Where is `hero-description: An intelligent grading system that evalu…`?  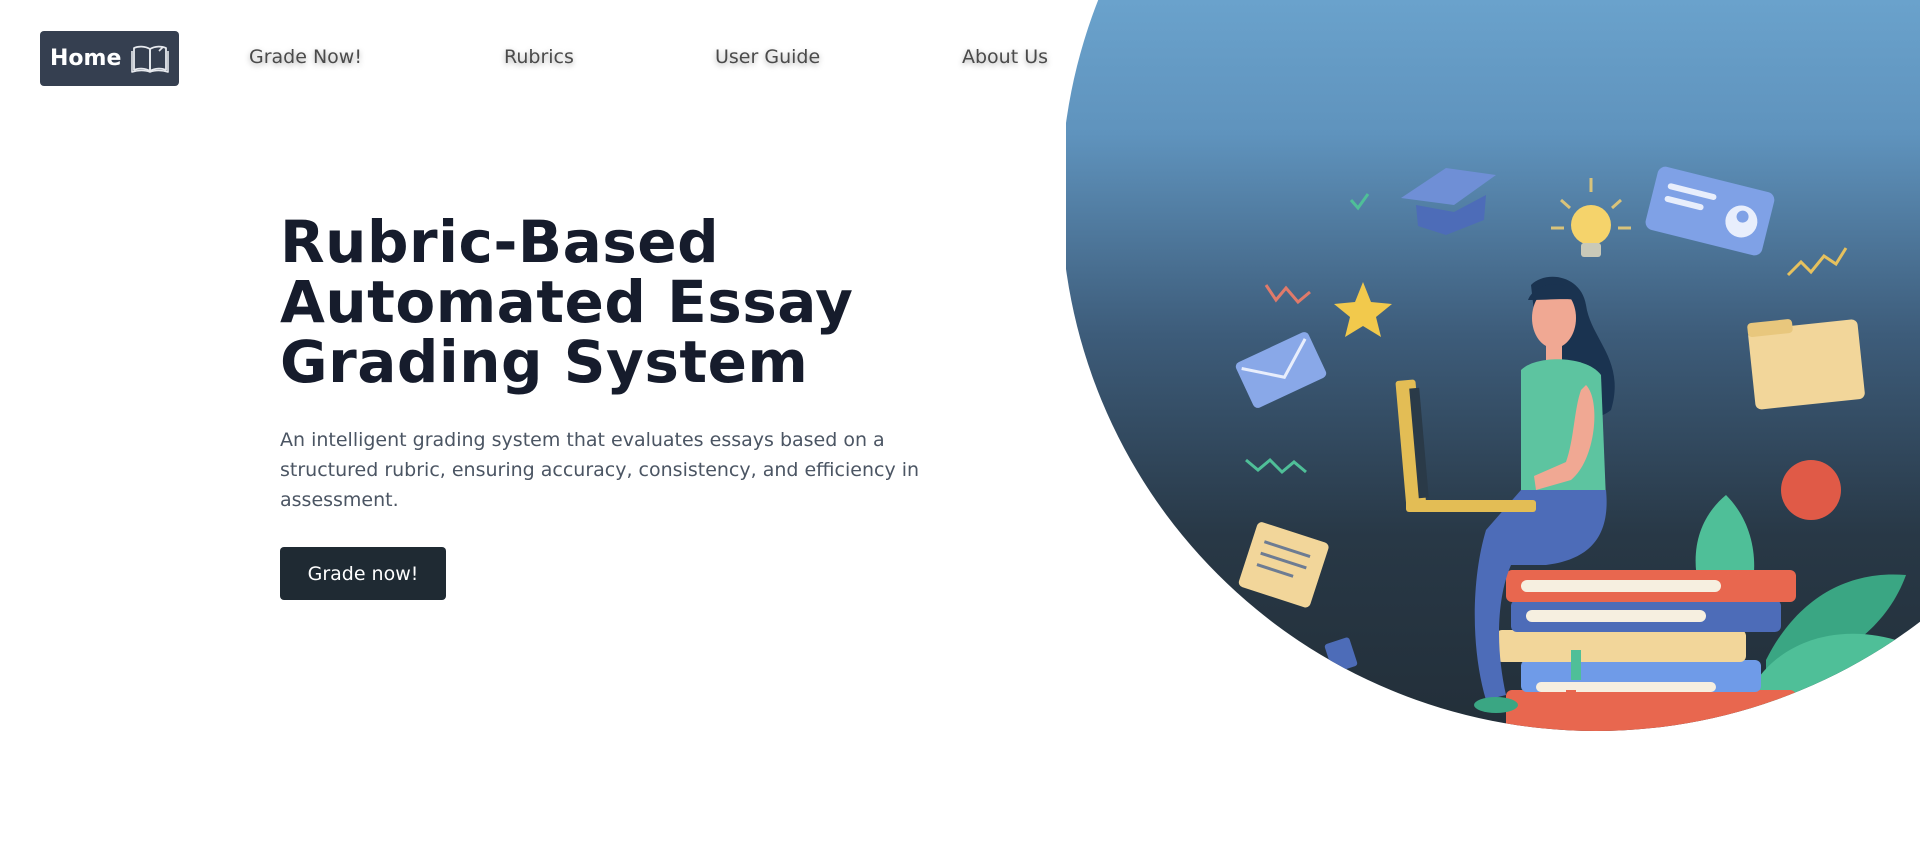 hero-description: An intelligent grading system that evalu… is located at coordinates (600, 470).